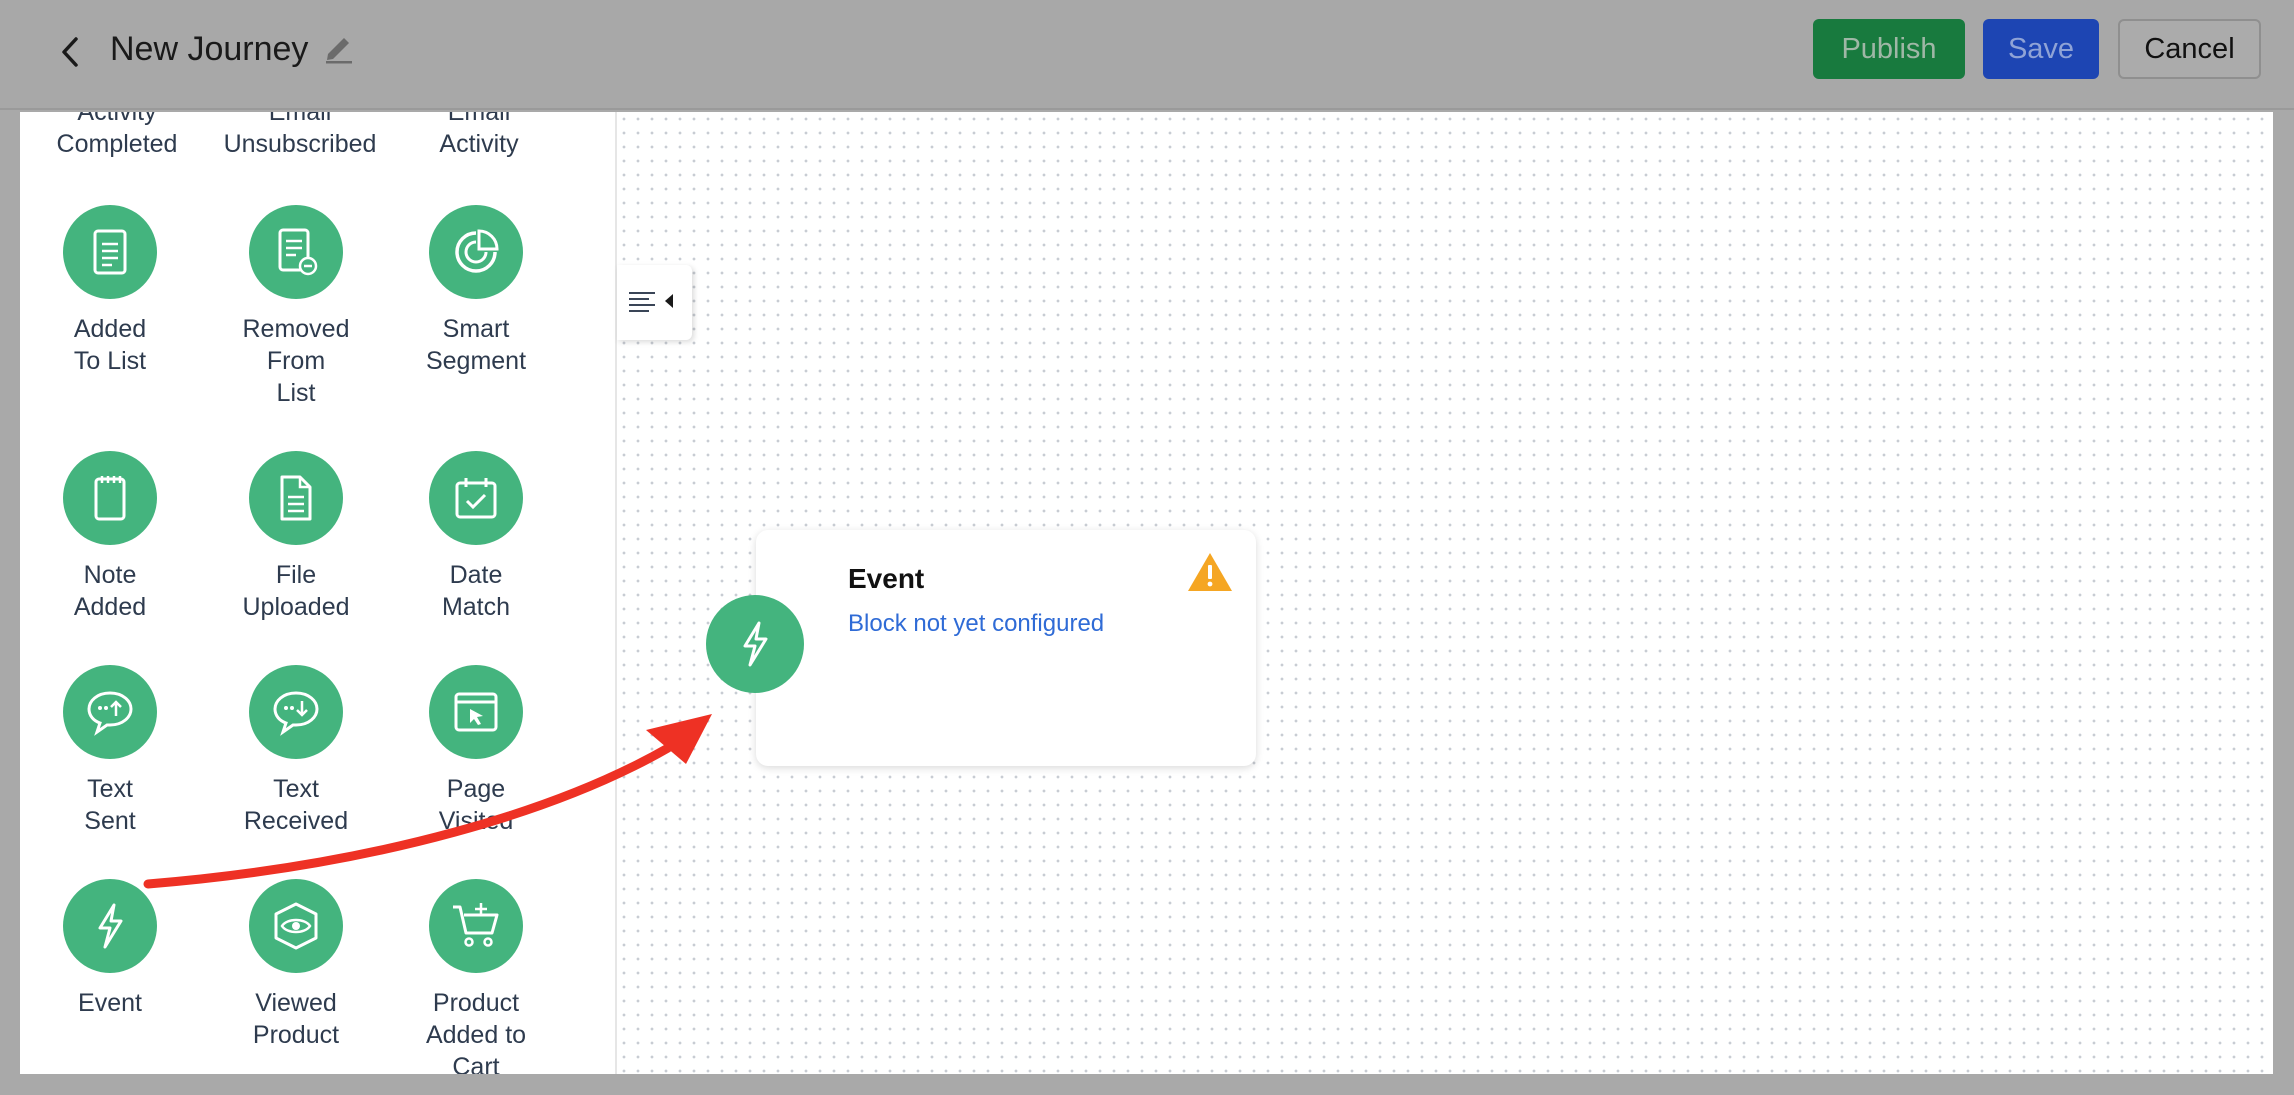 This screenshot has height=1095, width=2294. What do you see at coordinates (2041, 49) in the screenshot?
I see `save-button: Save` at bounding box center [2041, 49].